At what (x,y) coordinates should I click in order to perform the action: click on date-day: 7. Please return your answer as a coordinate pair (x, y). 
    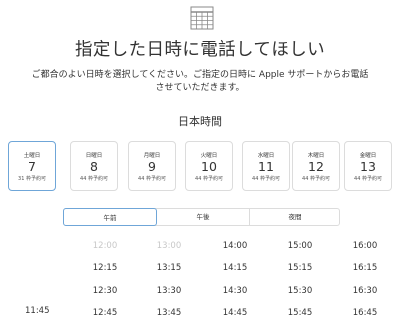
    Looking at the image, I should click on (32, 166).